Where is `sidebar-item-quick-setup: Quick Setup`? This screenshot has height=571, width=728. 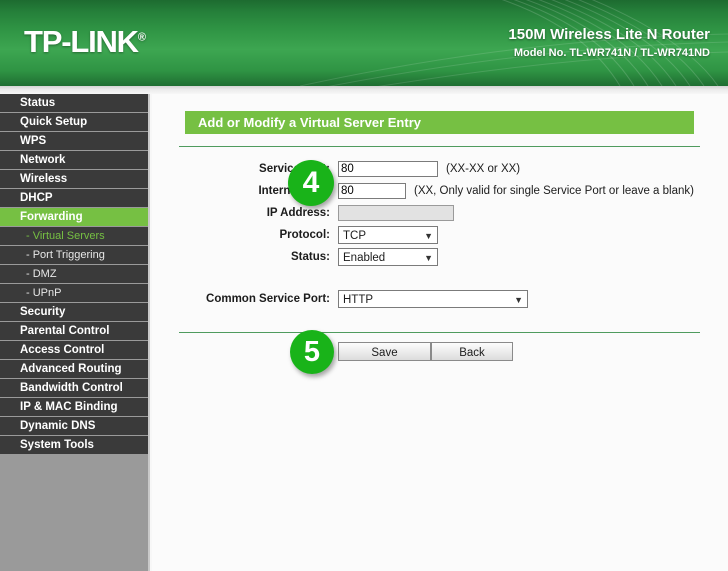 sidebar-item-quick-setup: Quick Setup is located at coordinates (74, 122).